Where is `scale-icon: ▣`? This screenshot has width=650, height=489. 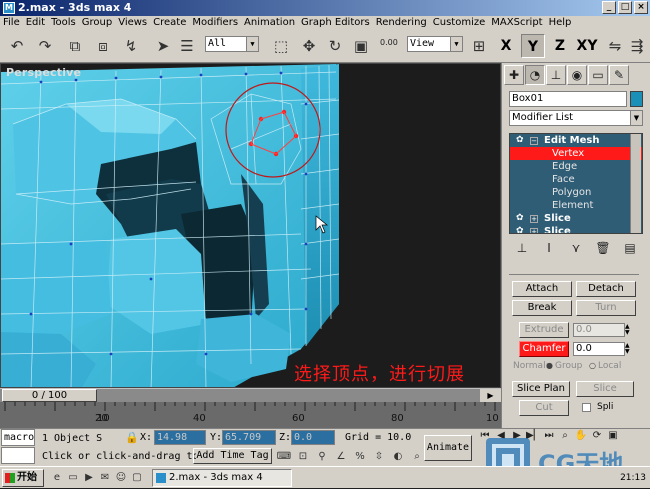 scale-icon: ▣ is located at coordinates (361, 46).